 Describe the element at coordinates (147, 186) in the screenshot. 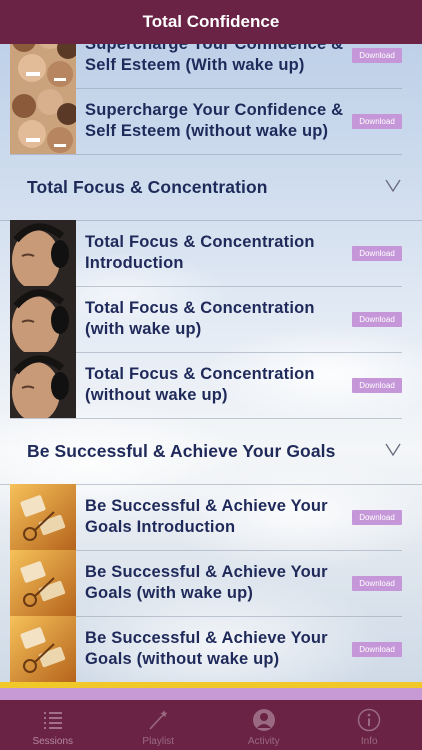

I see `section-title: Total Focus & Concentration` at that location.